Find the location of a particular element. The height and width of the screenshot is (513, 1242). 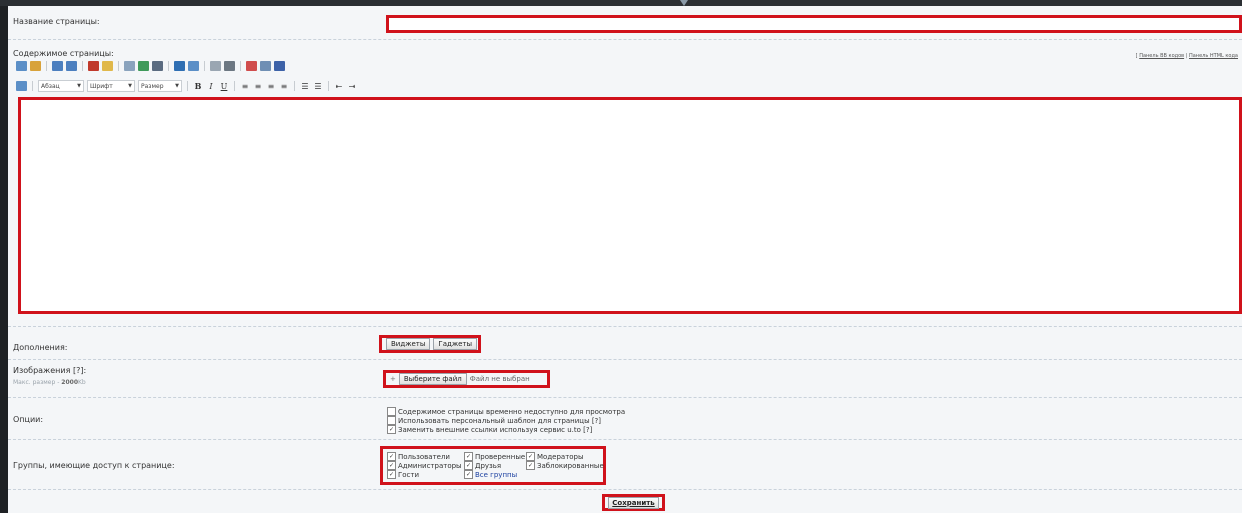

align-justify-icon: ≡ is located at coordinates (284, 86).